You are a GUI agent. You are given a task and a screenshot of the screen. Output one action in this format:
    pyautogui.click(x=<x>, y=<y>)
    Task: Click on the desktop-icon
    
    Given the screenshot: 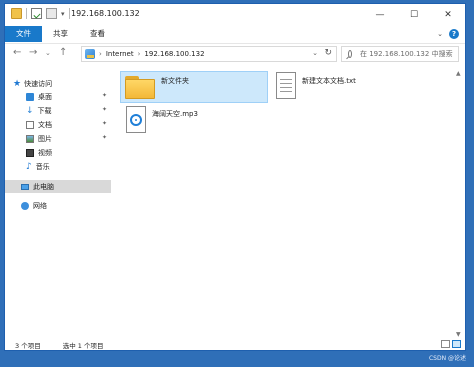 What is the action you would take?
    pyautogui.click(x=30, y=96)
    